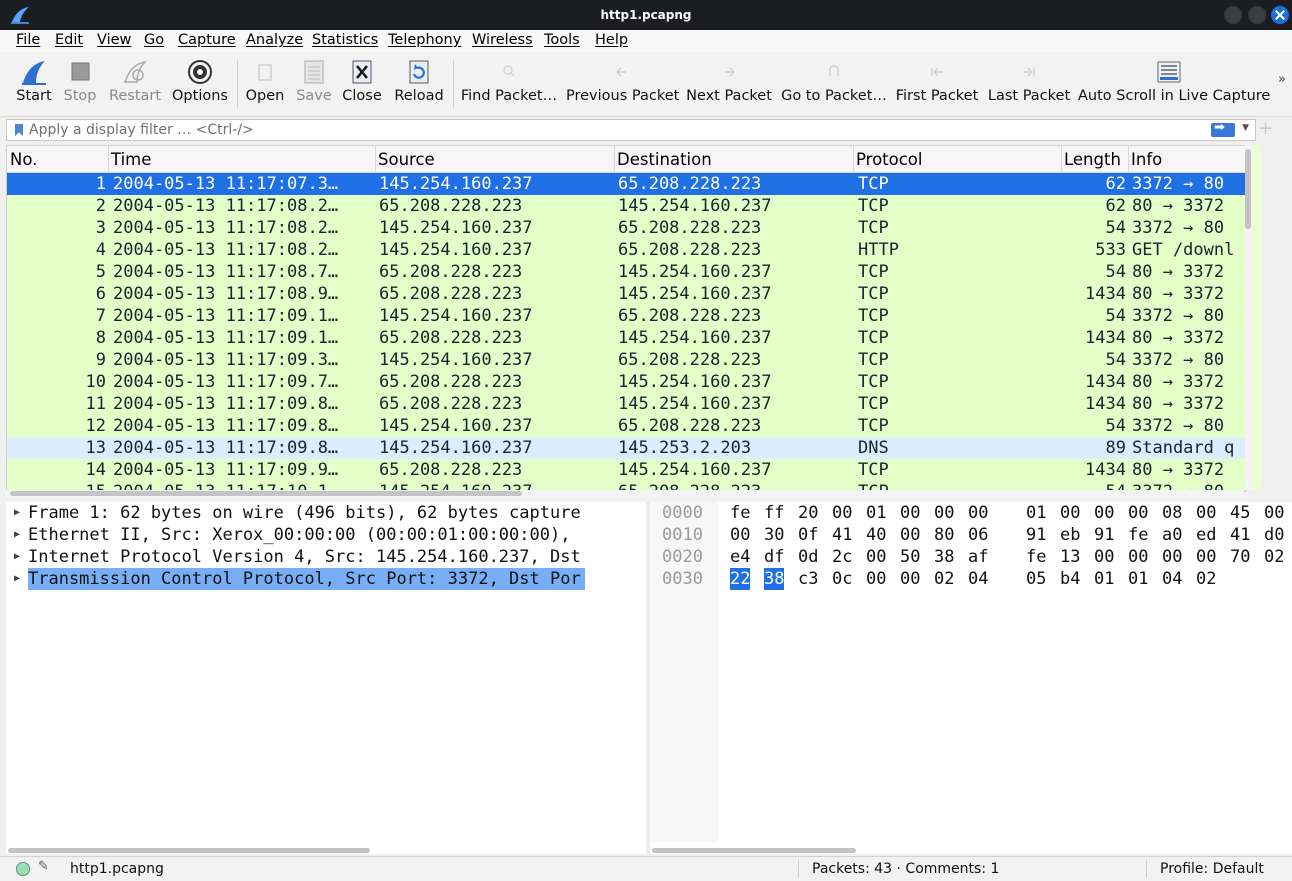 Image resolution: width=1292 pixels, height=881 pixels. What do you see at coordinates (1245, 128) in the screenshot?
I see `chevron-down-icon: ▼` at bounding box center [1245, 128].